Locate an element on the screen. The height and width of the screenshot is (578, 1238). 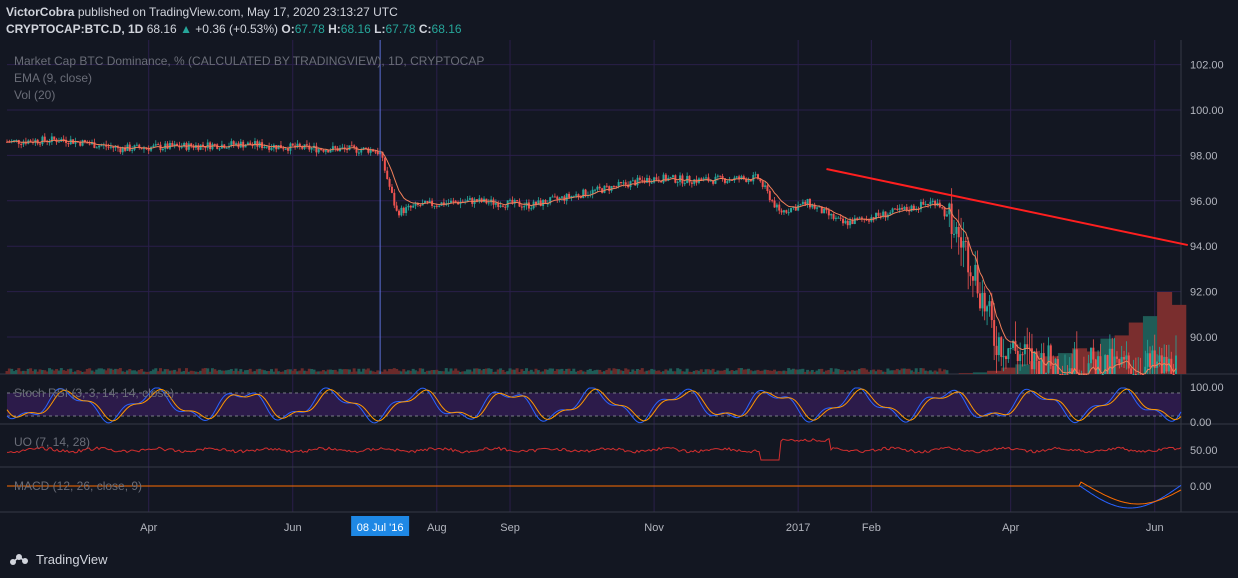
time-tick: Nov is located at coordinates (654, 528).